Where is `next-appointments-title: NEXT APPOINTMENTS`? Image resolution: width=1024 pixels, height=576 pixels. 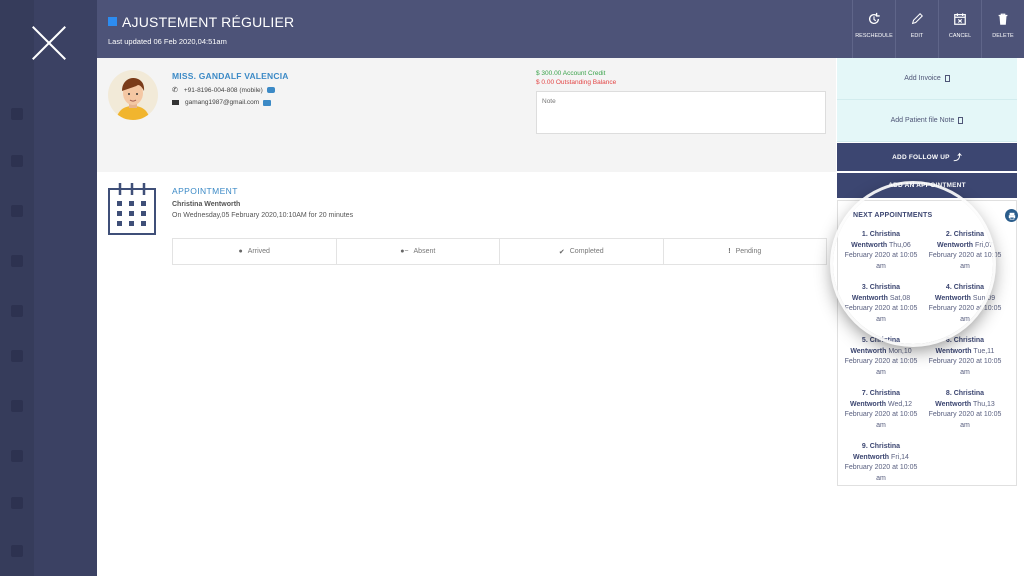
next-appointments-title: NEXT APPOINTMENTS is located at coordinates (893, 215).